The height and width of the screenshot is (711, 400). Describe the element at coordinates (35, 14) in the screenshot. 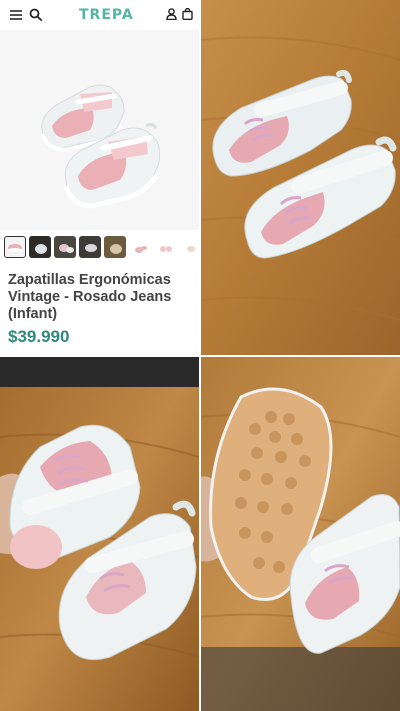

I see `search-icon` at that location.